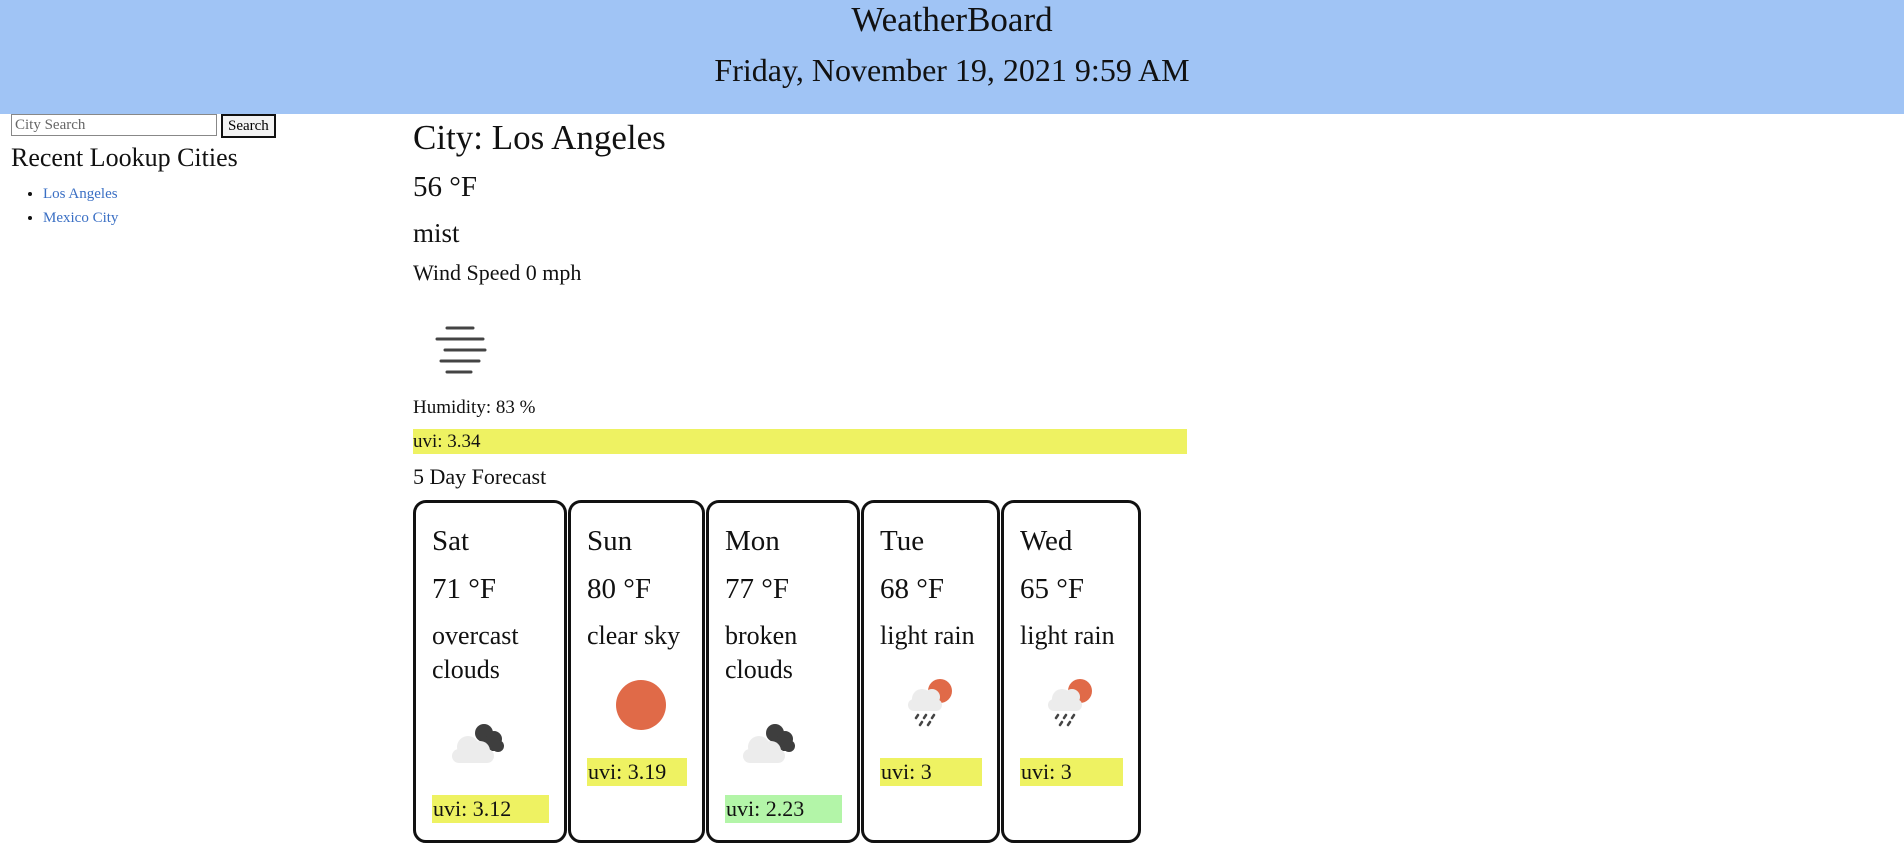 The width and height of the screenshot is (1904, 865). What do you see at coordinates (619, 589) in the screenshot?
I see `forecast-temp: 80 °F` at bounding box center [619, 589].